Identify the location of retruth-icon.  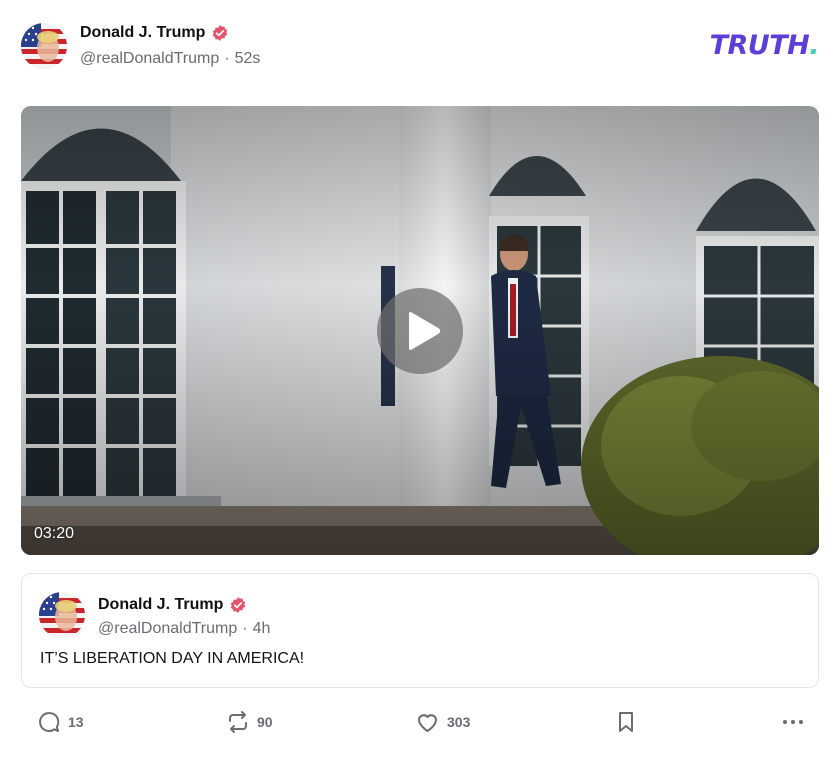
(238, 722).